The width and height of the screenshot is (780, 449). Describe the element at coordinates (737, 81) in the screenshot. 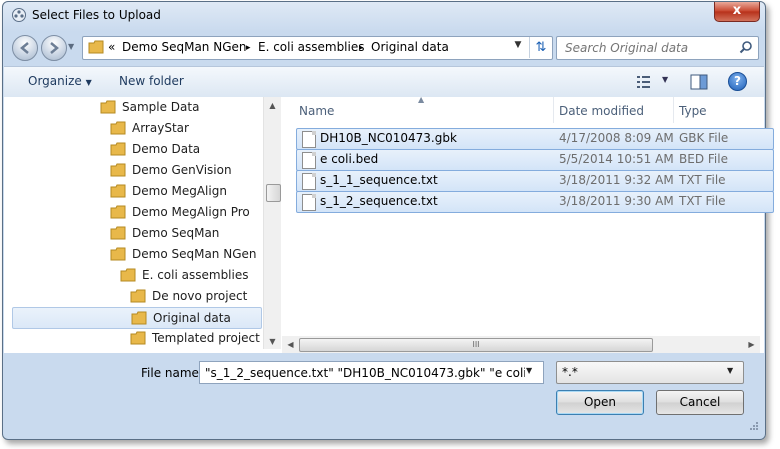

I see `help-icon: ?` at that location.